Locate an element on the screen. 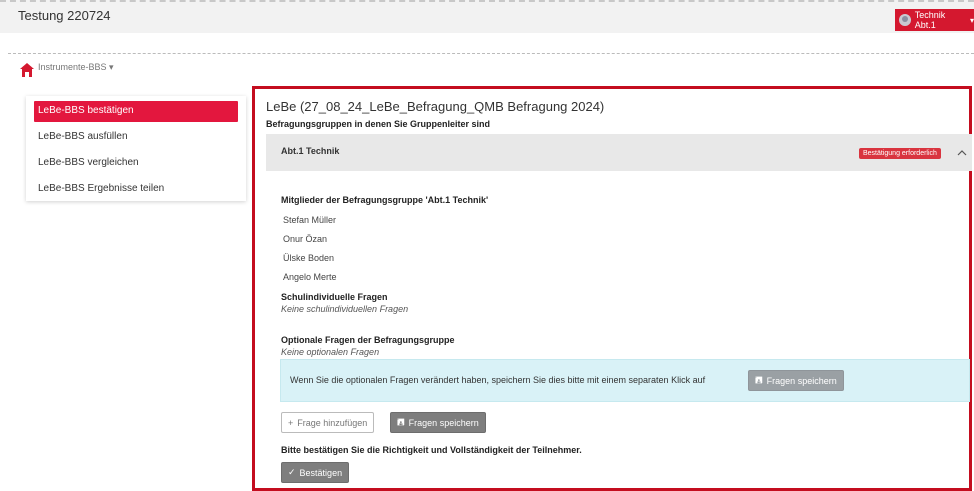  member-item: Stefan Müller is located at coordinates (310, 220).